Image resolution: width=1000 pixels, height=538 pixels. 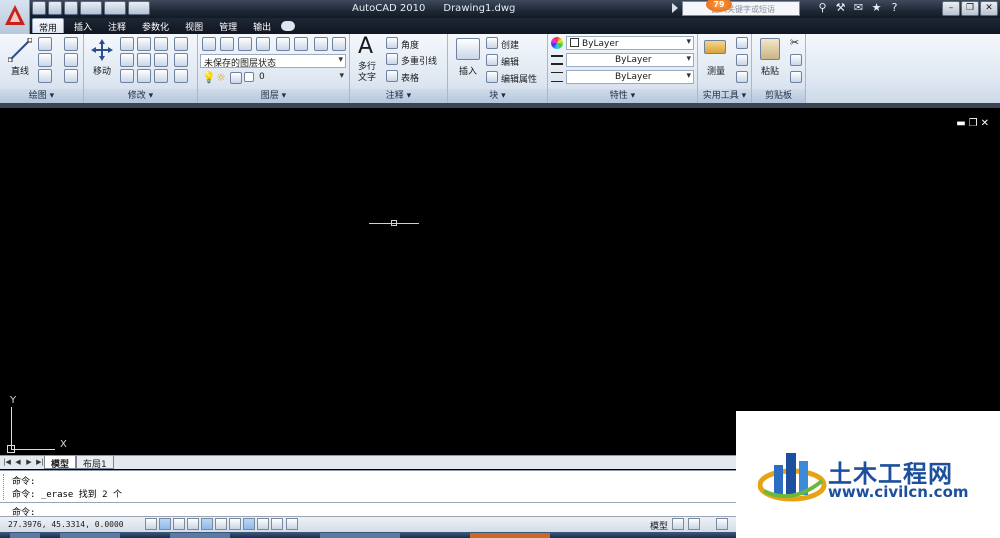 What do you see at coordinates (181, 44) in the screenshot?
I see `erase-icon` at bounding box center [181, 44].